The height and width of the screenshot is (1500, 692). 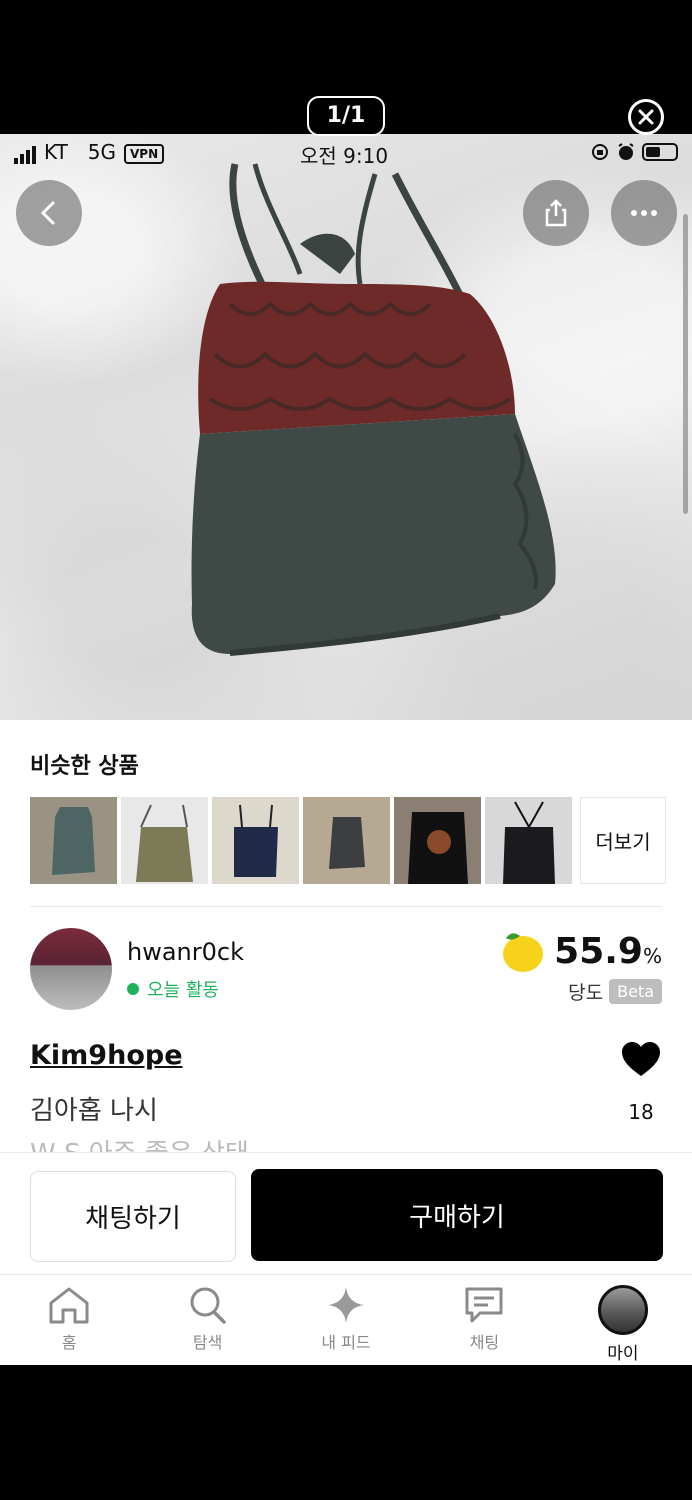 What do you see at coordinates (457, 1215) in the screenshot?
I see `buy-button: 구매하기` at bounding box center [457, 1215].